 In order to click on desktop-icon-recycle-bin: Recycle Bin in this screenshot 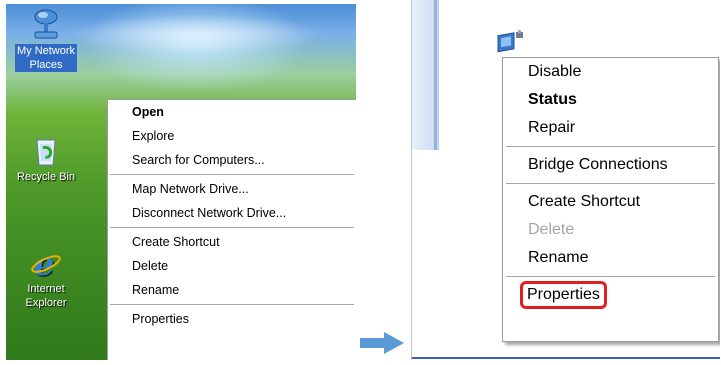, I will do `click(46, 159)`.